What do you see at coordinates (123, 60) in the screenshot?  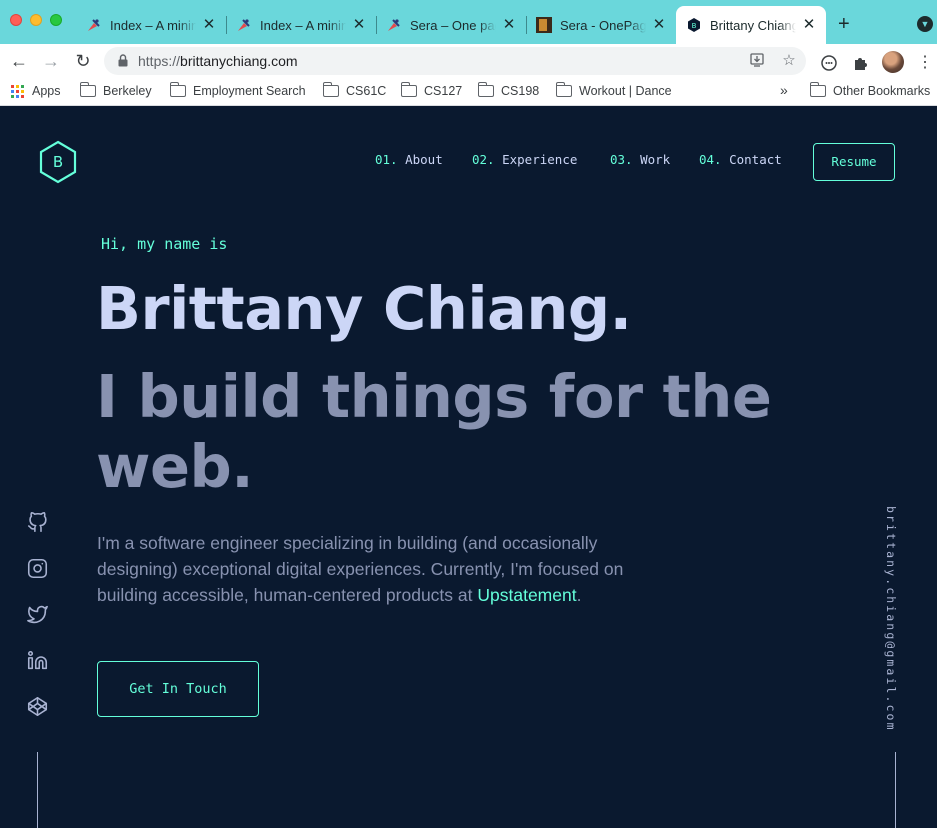 I see `lock-icon` at bounding box center [123, 60].